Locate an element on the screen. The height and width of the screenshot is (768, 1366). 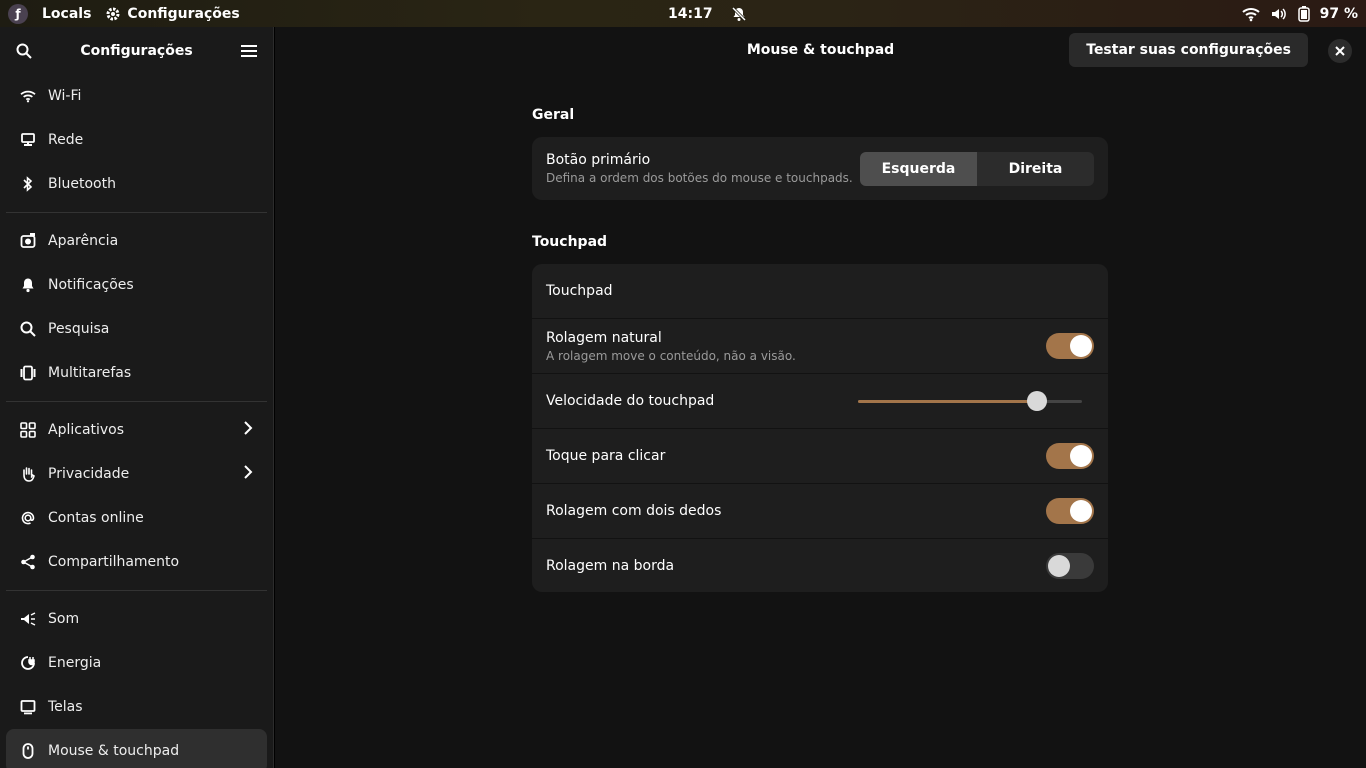
sidebar-item-label: Wi-Fi is located at coordinates (65, 96).